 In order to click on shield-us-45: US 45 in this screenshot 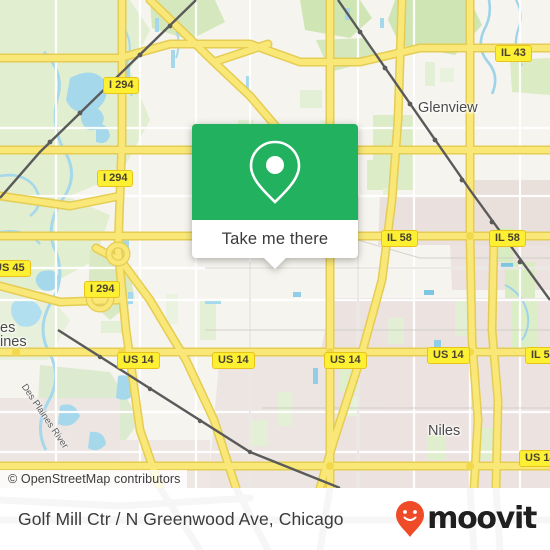, I will do `click(15, 268)`.